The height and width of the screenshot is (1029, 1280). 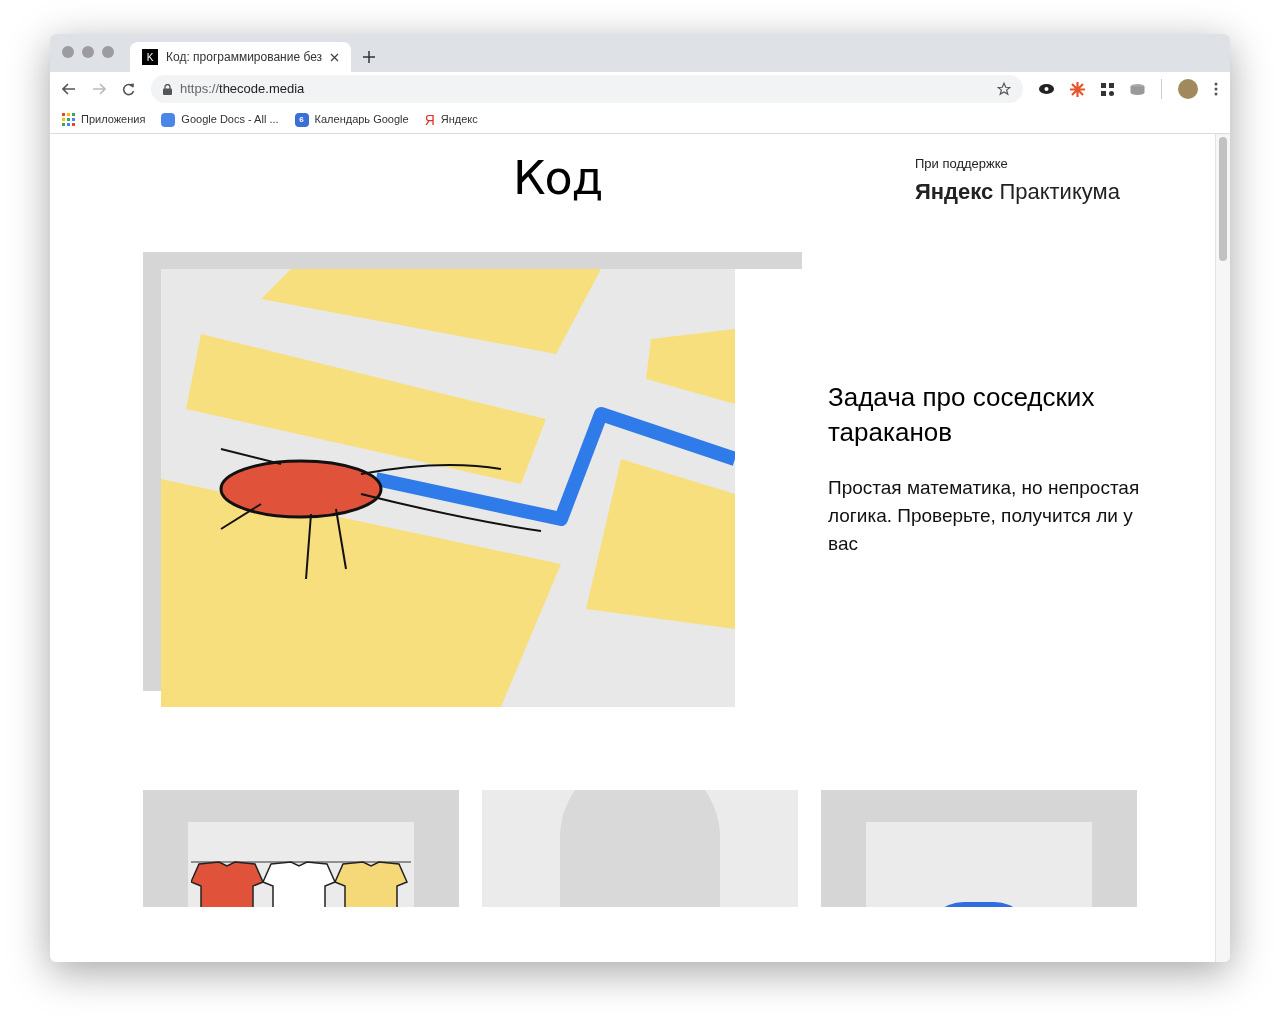 I want to click on qr-code-icon, so click(x=1107, y=89).